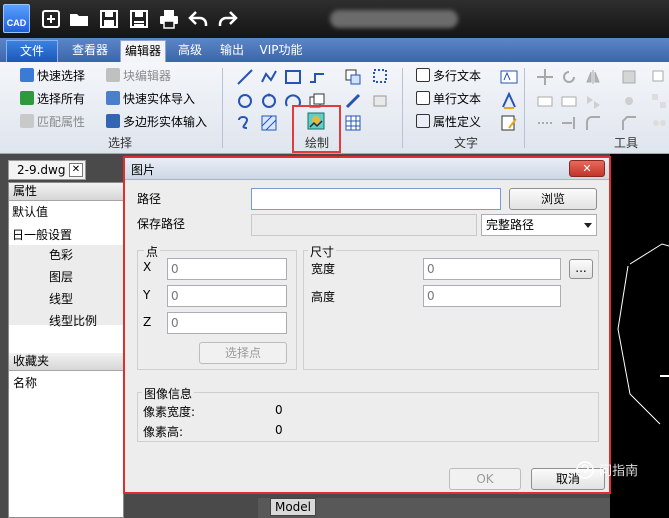 The image size is (669, 518). Describe the element at coordinates (593, 123) in the screenshot. I see `fillet-tool-icon` at that location.